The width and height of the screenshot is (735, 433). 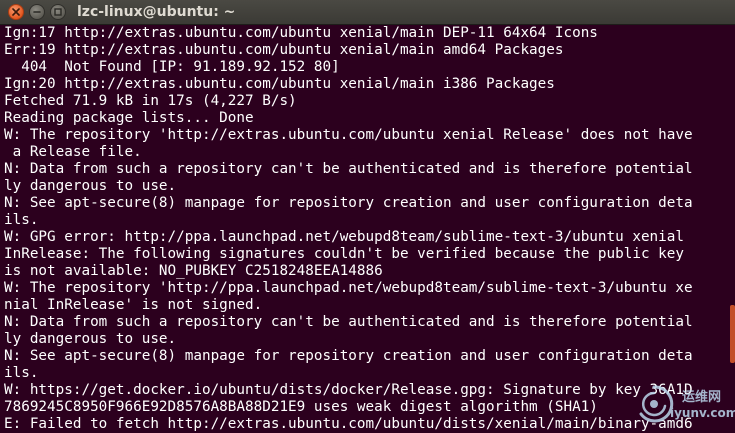 I want to click on title-bar: lzc-linux@ubuntu: ~, so click(x=367, y=12).